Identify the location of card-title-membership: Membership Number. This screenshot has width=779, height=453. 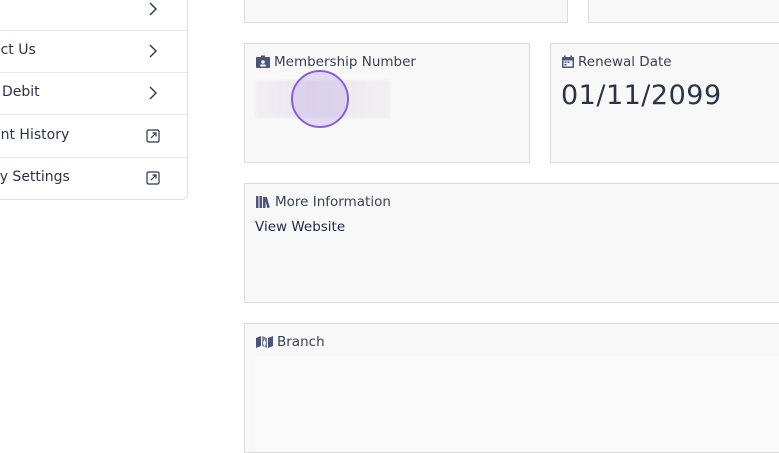
(345, 62).